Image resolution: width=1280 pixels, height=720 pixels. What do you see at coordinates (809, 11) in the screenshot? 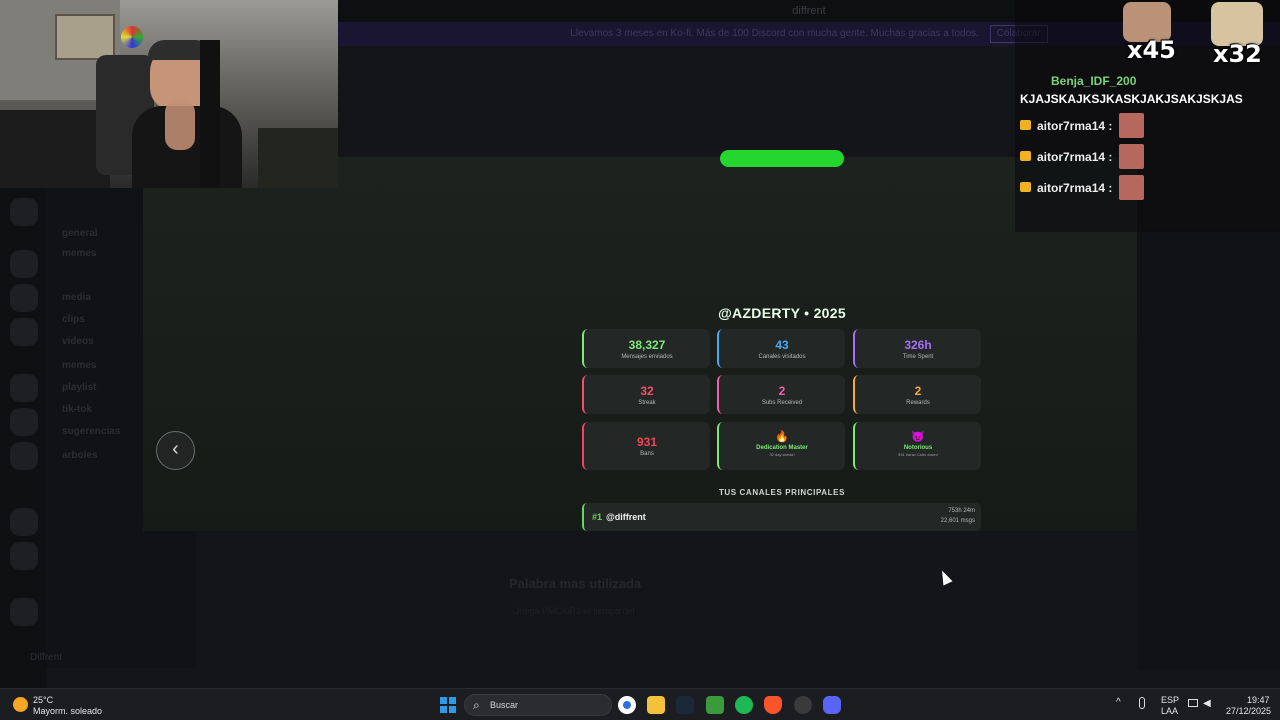
I see `window-title: diffrent` at bounding box center [809, 11].